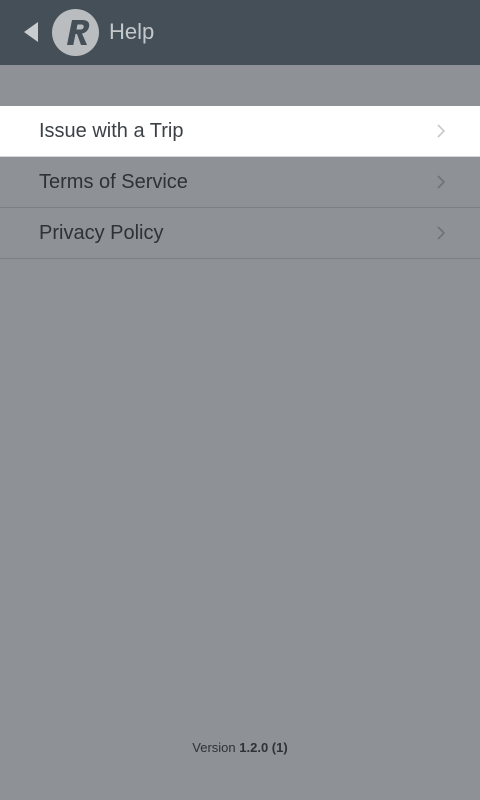 The height and width of the screenshot is (800, 480). Describe the element at coordinates (113, 182) in the screenshot. I see `menu-item-label: Terms of Service` at that location.